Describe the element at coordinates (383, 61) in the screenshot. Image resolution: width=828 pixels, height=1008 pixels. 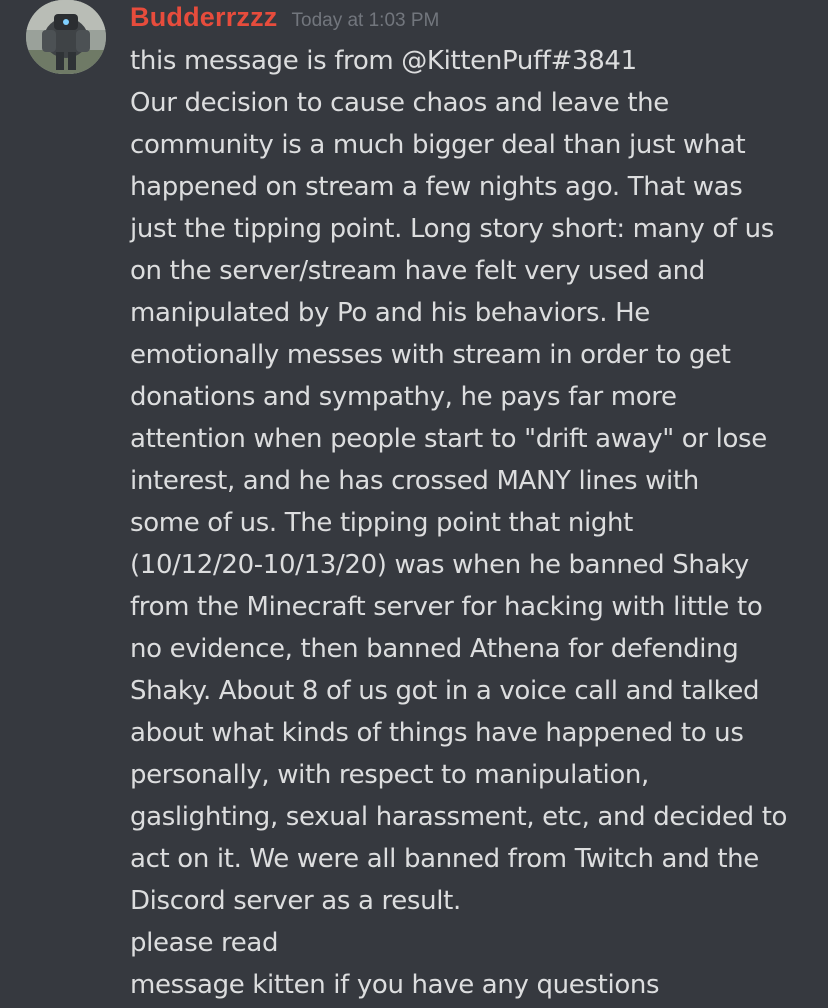
I see `message-line: this message is from @KittenPuff#3841` at that location.